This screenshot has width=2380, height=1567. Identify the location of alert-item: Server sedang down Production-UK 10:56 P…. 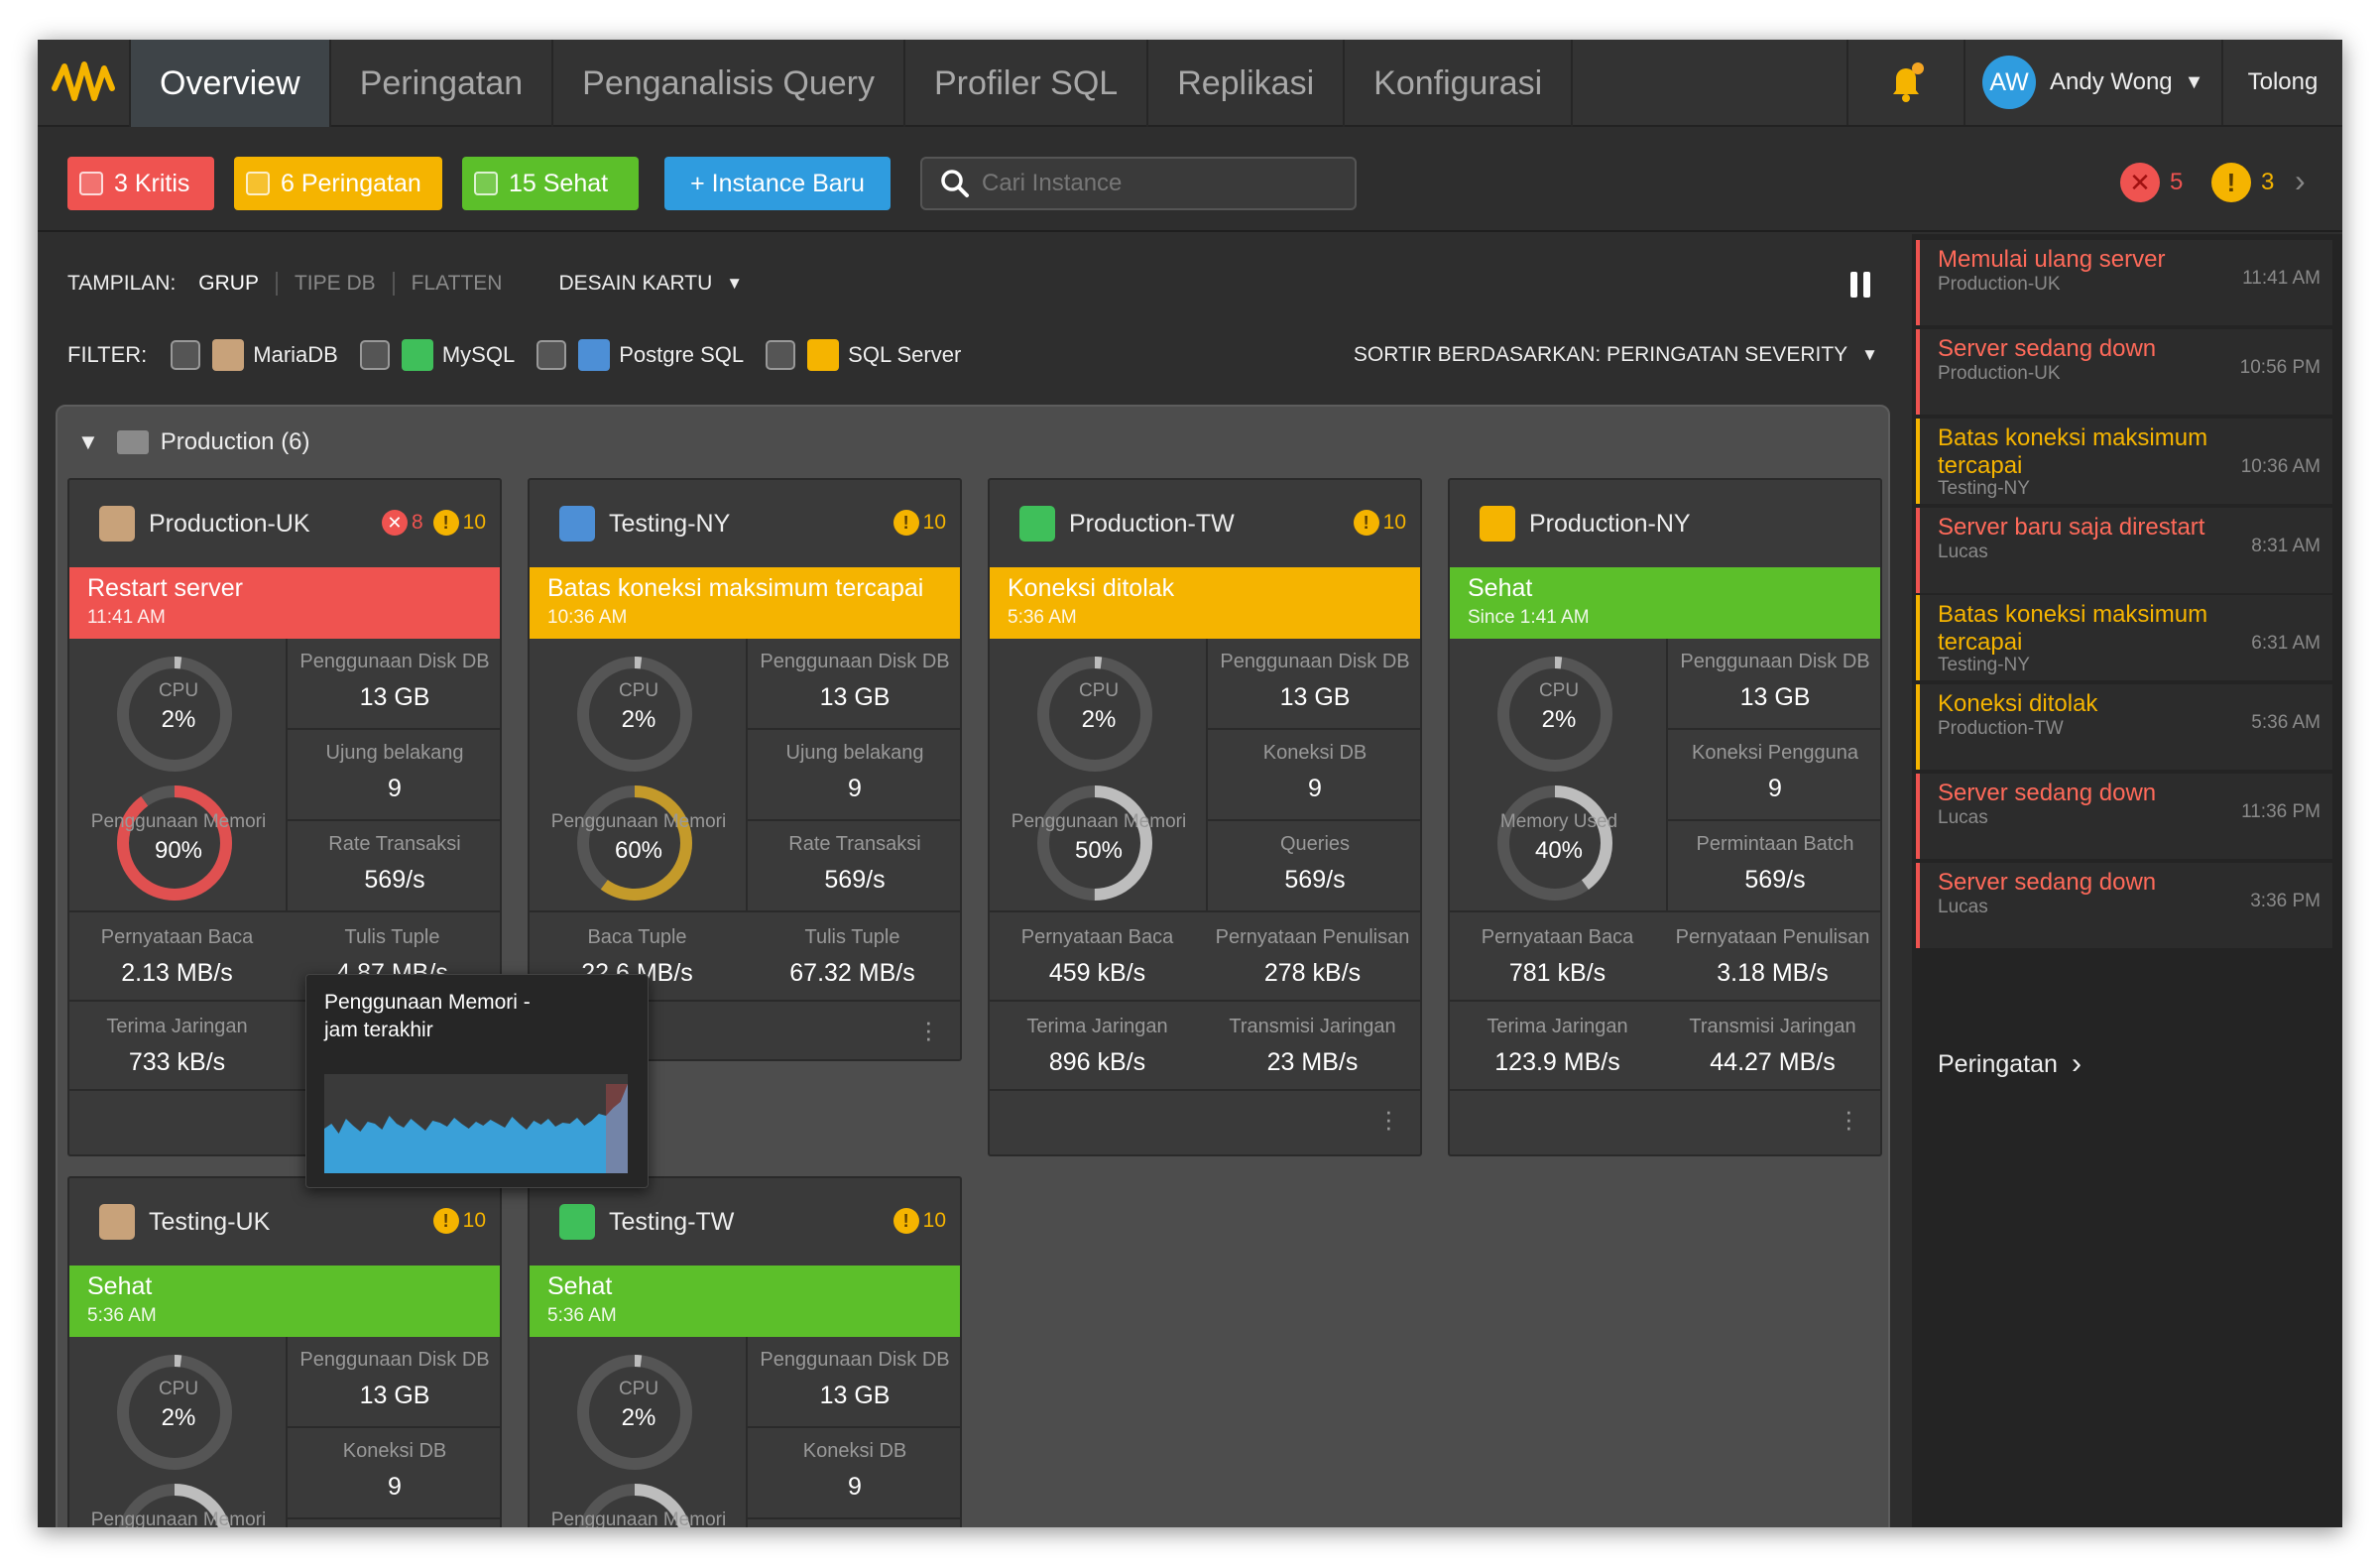
(2124, 372).